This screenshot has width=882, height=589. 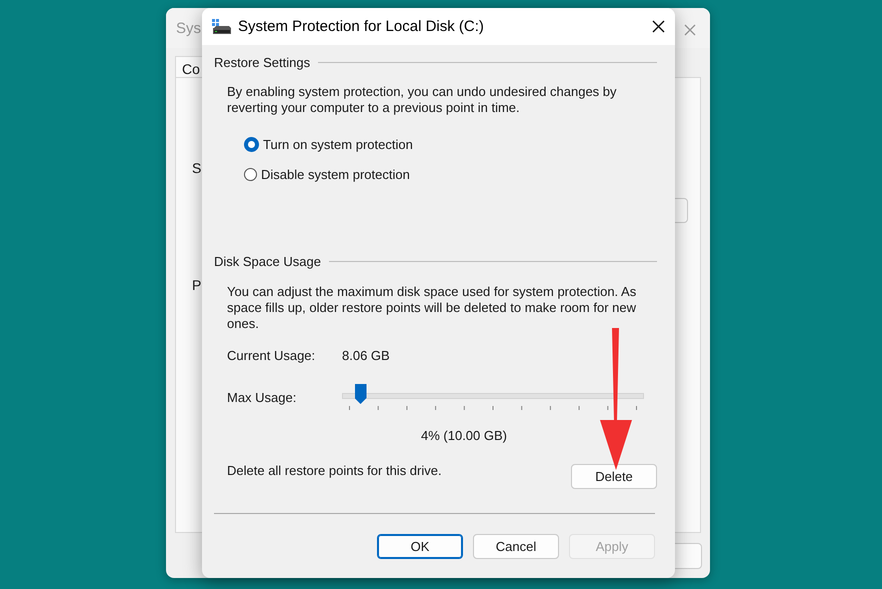 What do you see at coordinates (189, 28) in the screenshot?
I see `window-title: Sys` at bounding box center [189, 28].